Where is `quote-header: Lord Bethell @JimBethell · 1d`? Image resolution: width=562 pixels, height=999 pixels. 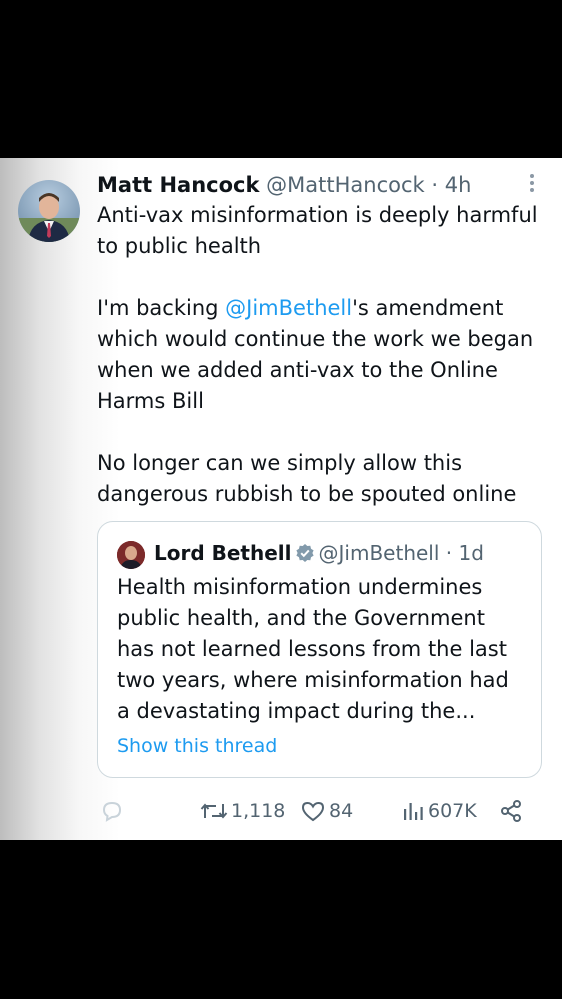
quote-header: Lord Bethell @JimBethell · 1d is located at coordinates (319, 554).